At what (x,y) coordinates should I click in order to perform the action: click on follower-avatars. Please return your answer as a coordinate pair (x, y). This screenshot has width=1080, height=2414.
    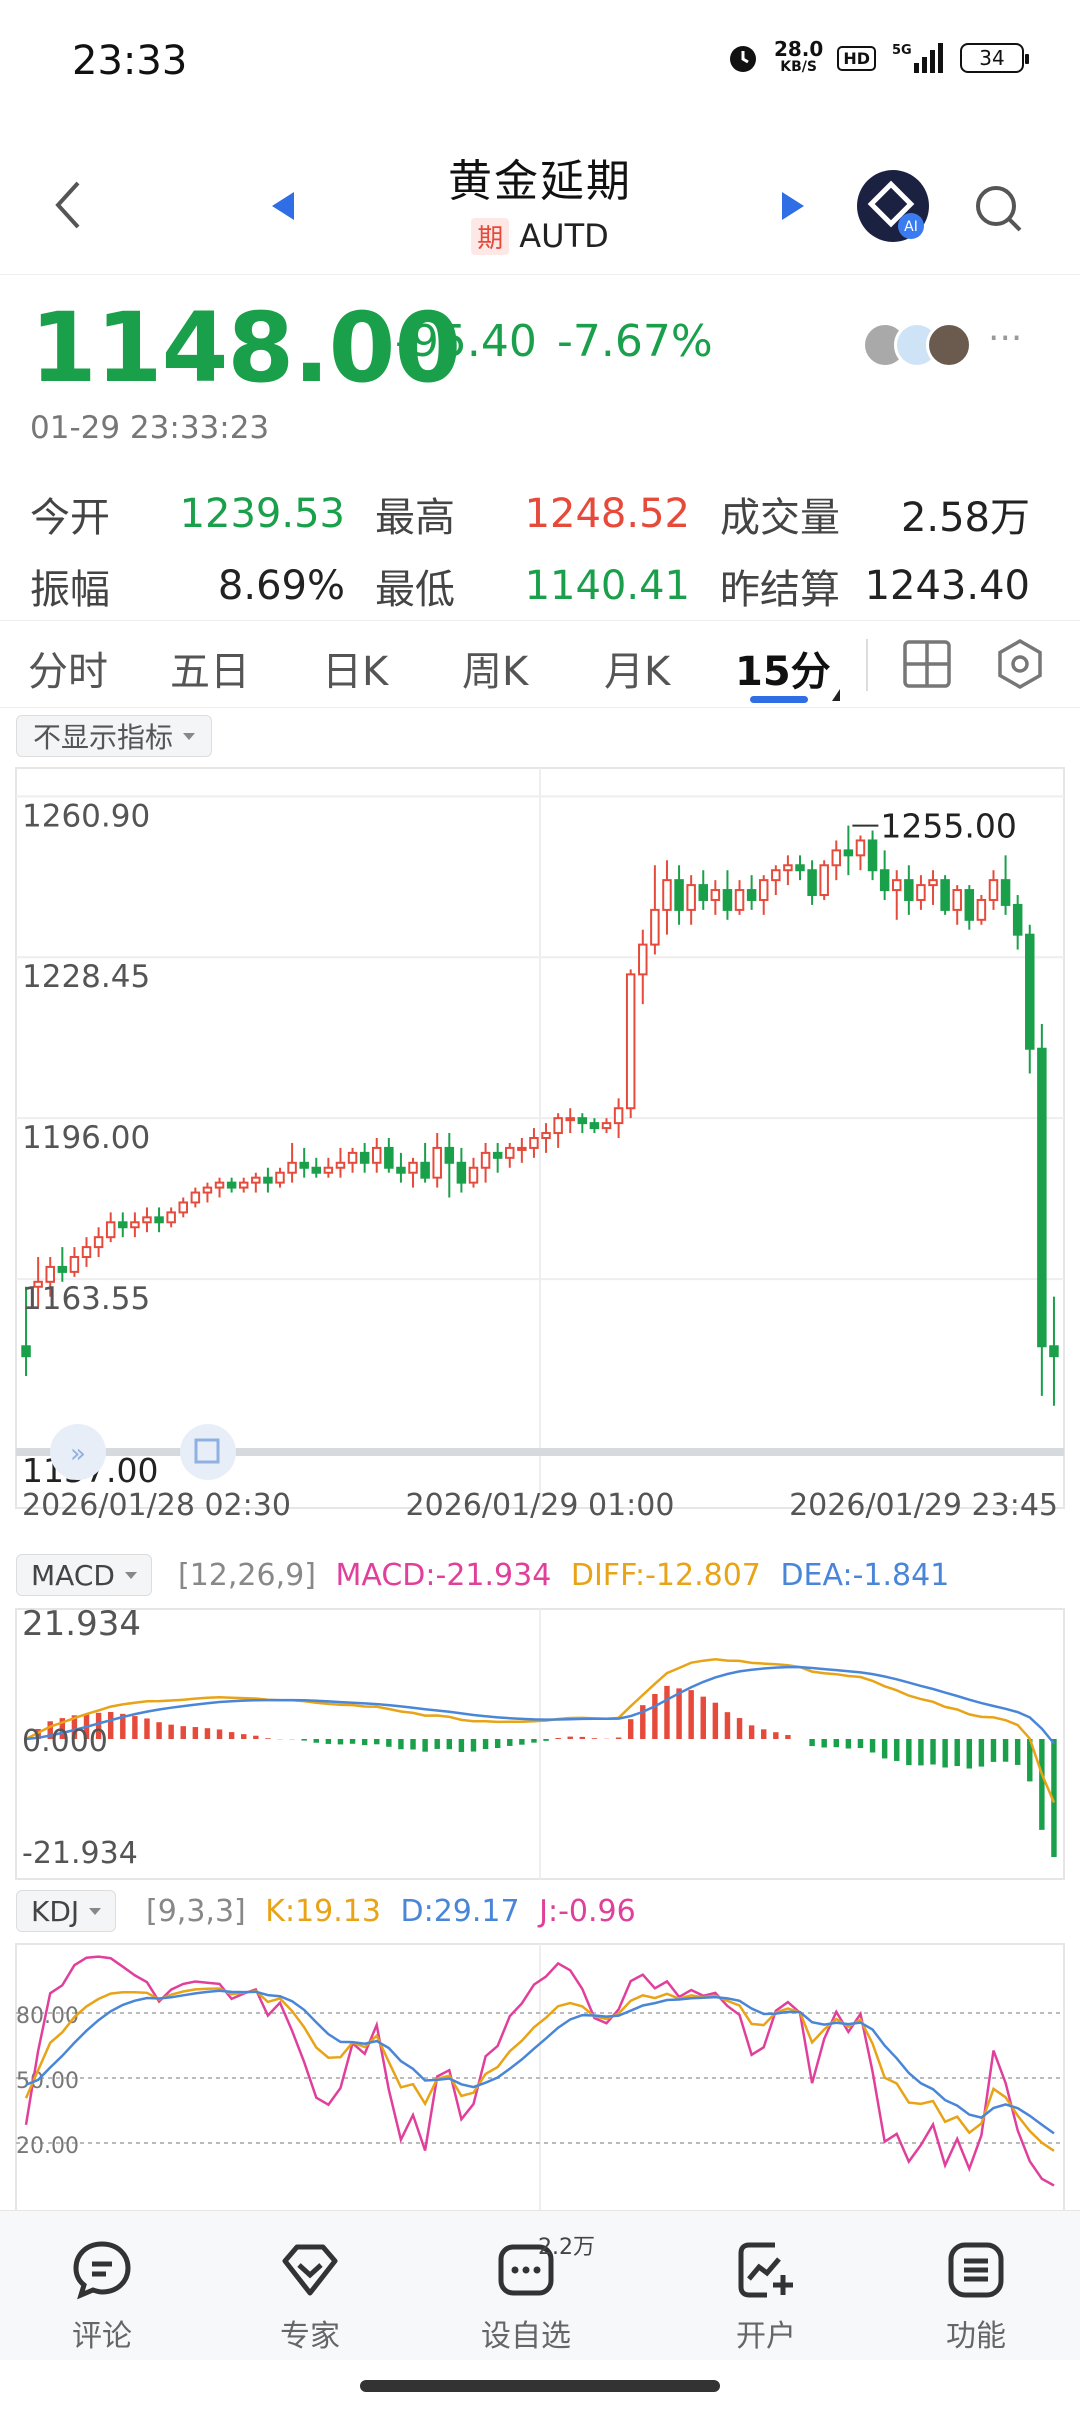
    Looking at the image, I should click on (917, 345).